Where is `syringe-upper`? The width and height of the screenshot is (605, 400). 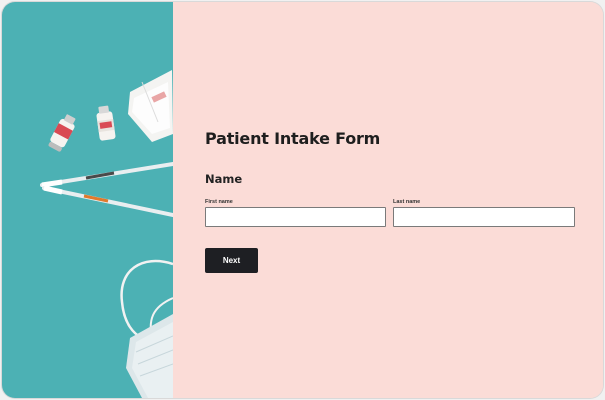 syringe-upper is located at coordinates (106, 175).